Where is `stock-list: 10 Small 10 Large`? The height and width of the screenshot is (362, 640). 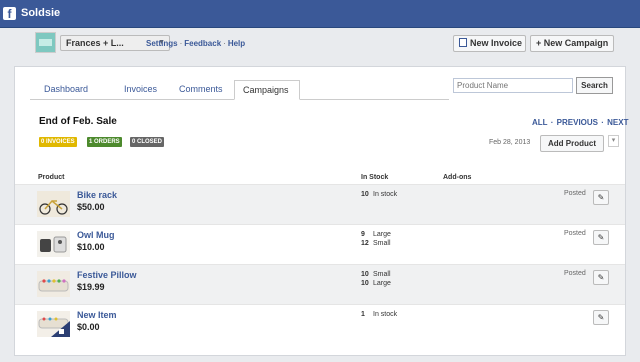 stock-list: 10 Small 10 Large is located at coordinates (376, 279).